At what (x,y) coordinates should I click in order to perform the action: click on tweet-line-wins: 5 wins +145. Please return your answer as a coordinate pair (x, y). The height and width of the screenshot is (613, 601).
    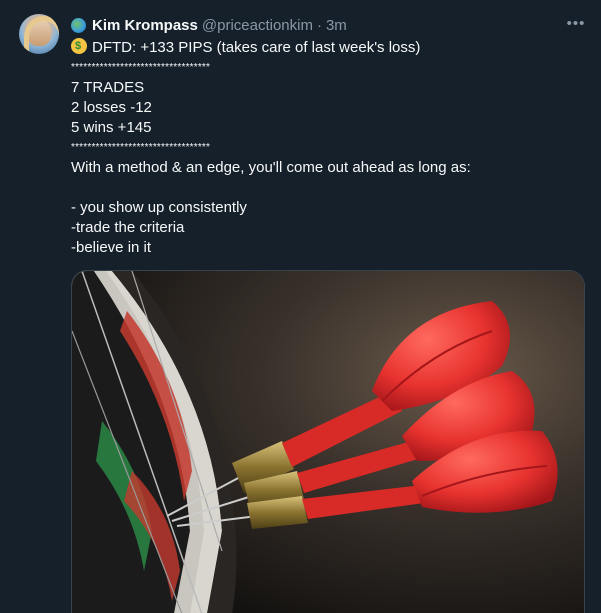
    Looking at the image, I should click on (111, 127).